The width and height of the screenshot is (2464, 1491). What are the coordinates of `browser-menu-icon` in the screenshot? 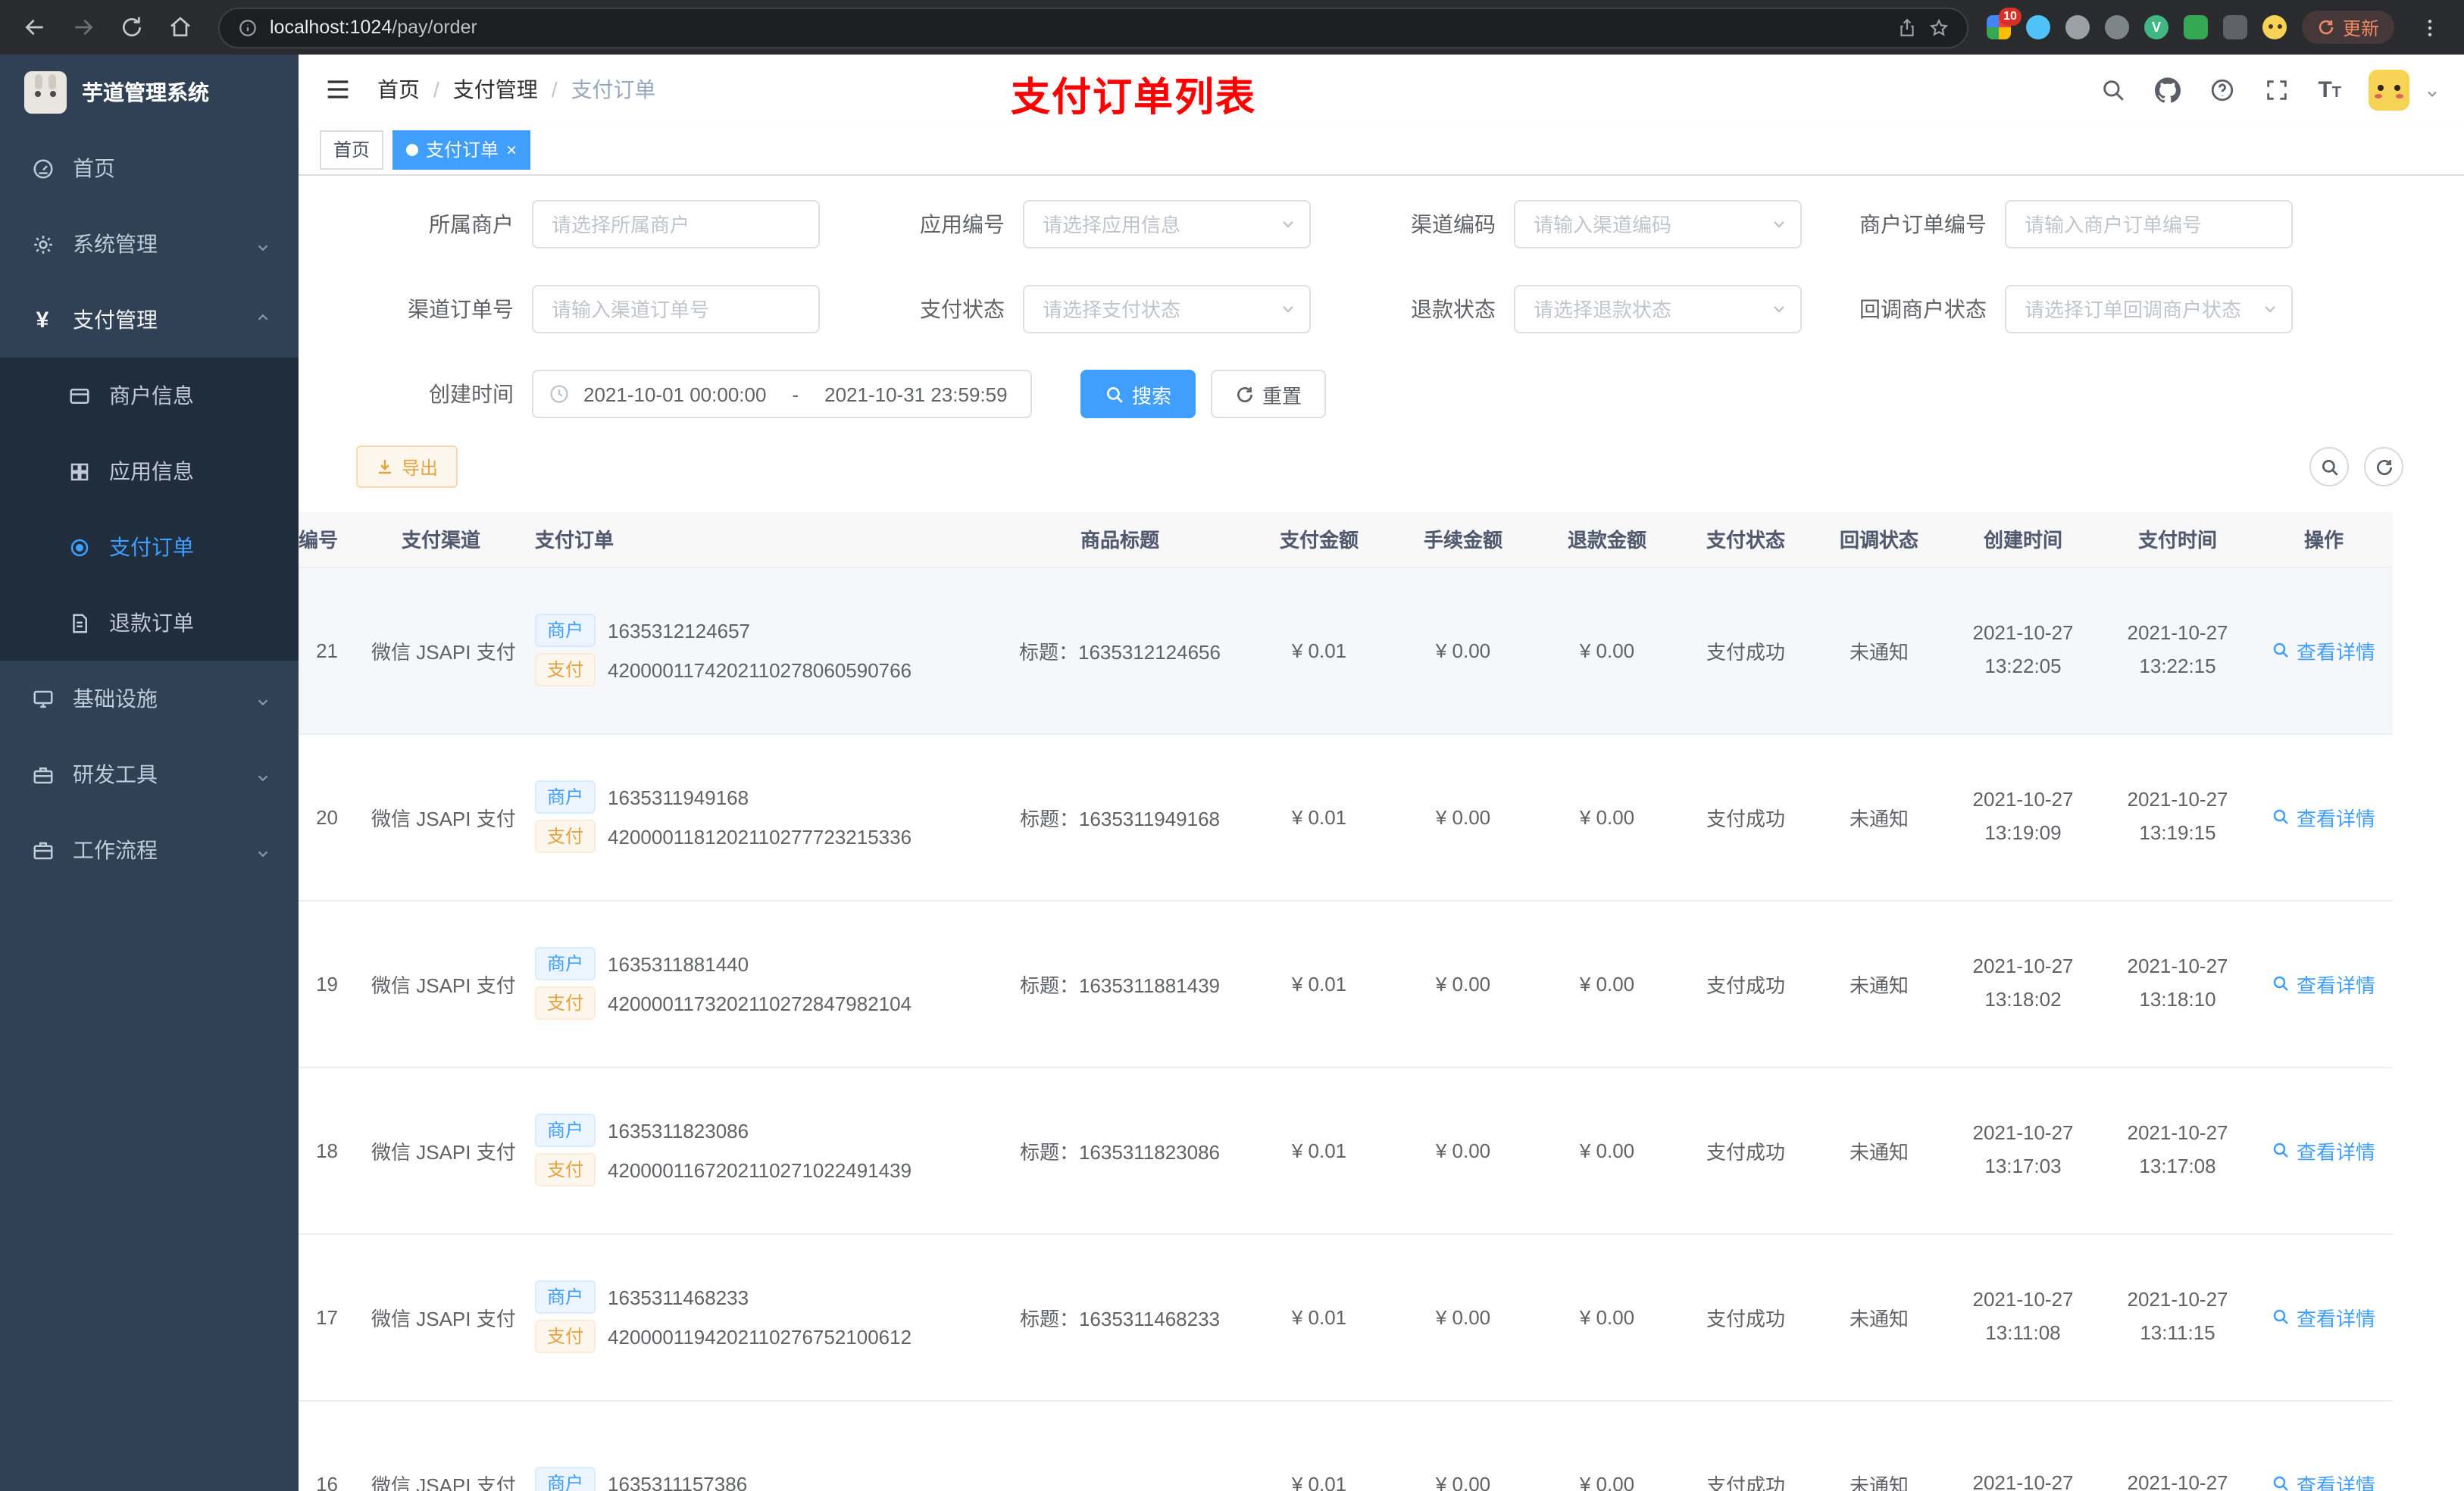 It's located at (2429, 27).